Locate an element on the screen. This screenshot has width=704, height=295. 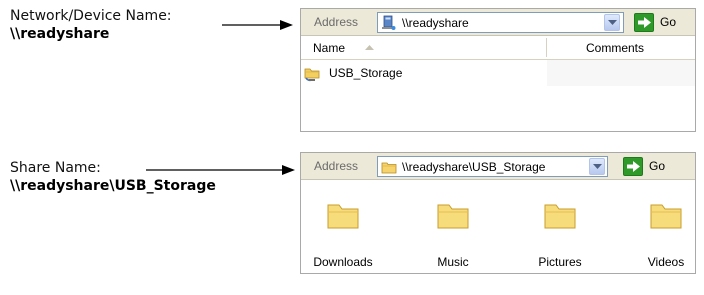
network-share-folder-icon is located at coordinates (312, 75).